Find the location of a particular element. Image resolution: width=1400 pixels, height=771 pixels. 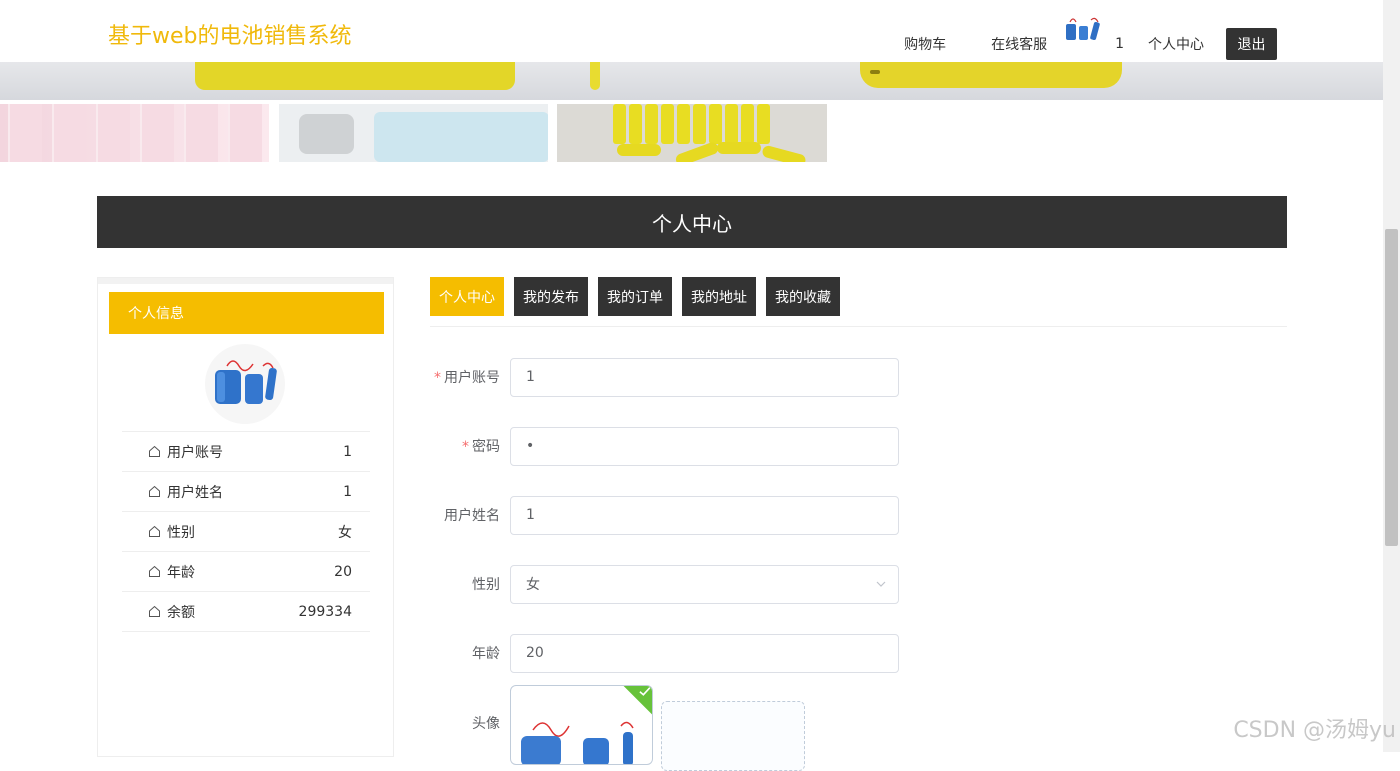

chevron-down-icon is located at coordinates (881, 584).